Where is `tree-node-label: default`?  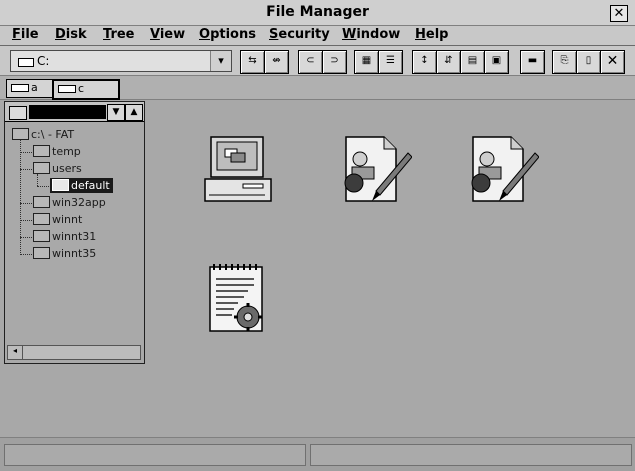 tree-node-label: default is located at coordinates (90, 185).